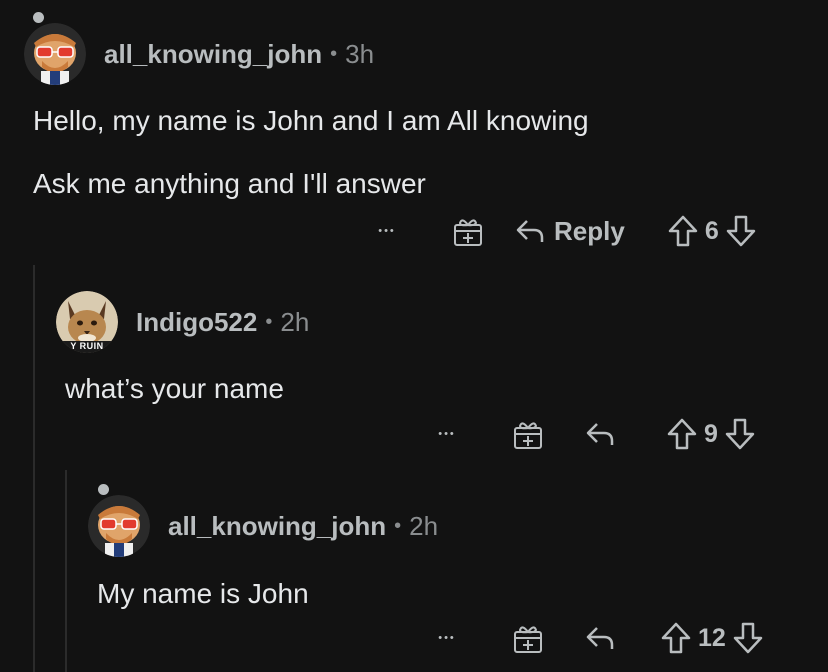 The height and width of the screenshot is (672, 828). Describe the element at coordinates (196, 322) in the screenshot. I see `username: Indigo522` at that location.